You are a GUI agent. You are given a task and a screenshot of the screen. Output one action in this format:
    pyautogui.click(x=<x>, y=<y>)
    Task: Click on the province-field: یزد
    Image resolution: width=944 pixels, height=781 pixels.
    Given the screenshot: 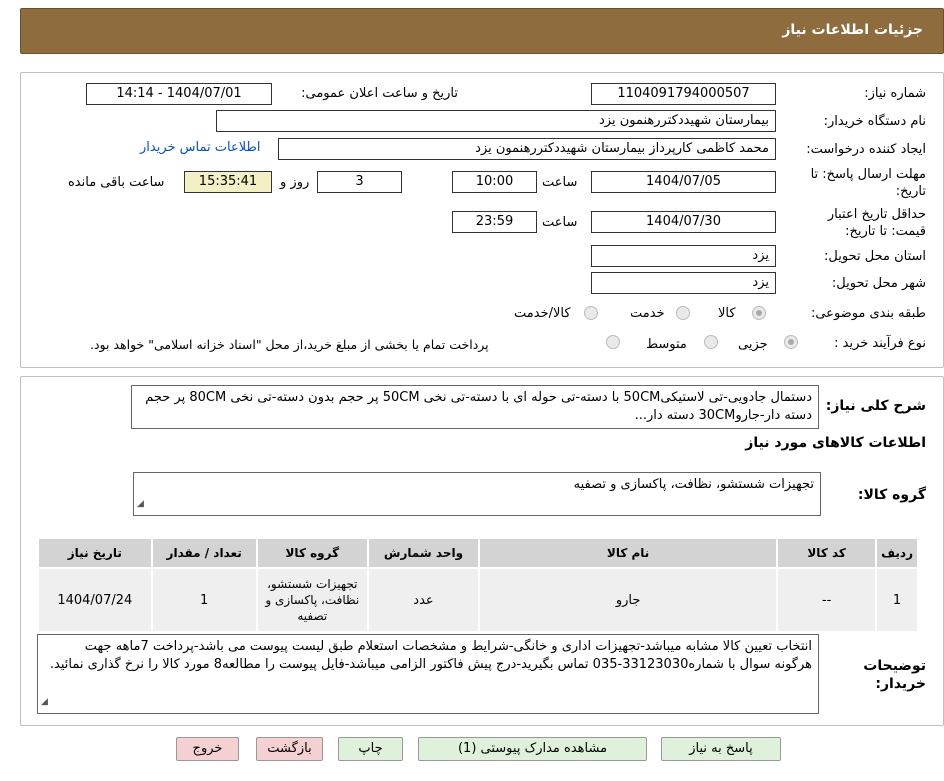 What is the action you would take?
    pyautogui.click(x=683, y=256)
    